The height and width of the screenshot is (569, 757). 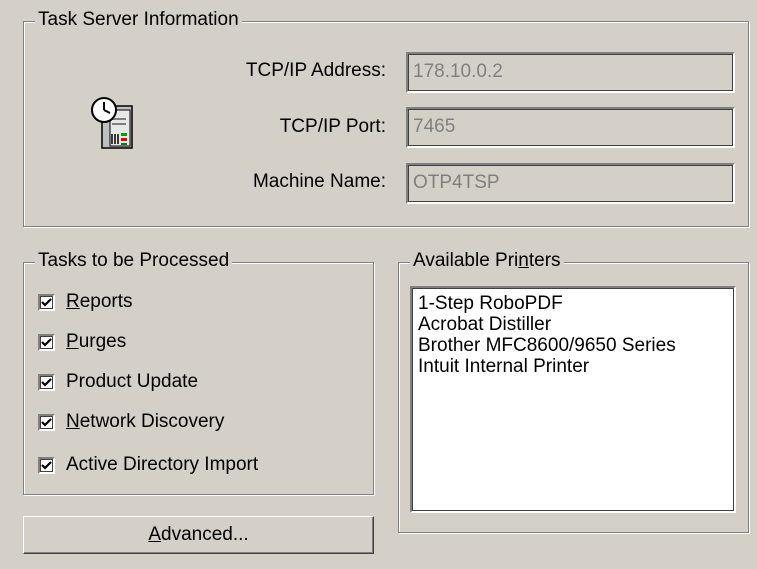 I want to click on reports-label: Reports, so click(x=99, y=301).